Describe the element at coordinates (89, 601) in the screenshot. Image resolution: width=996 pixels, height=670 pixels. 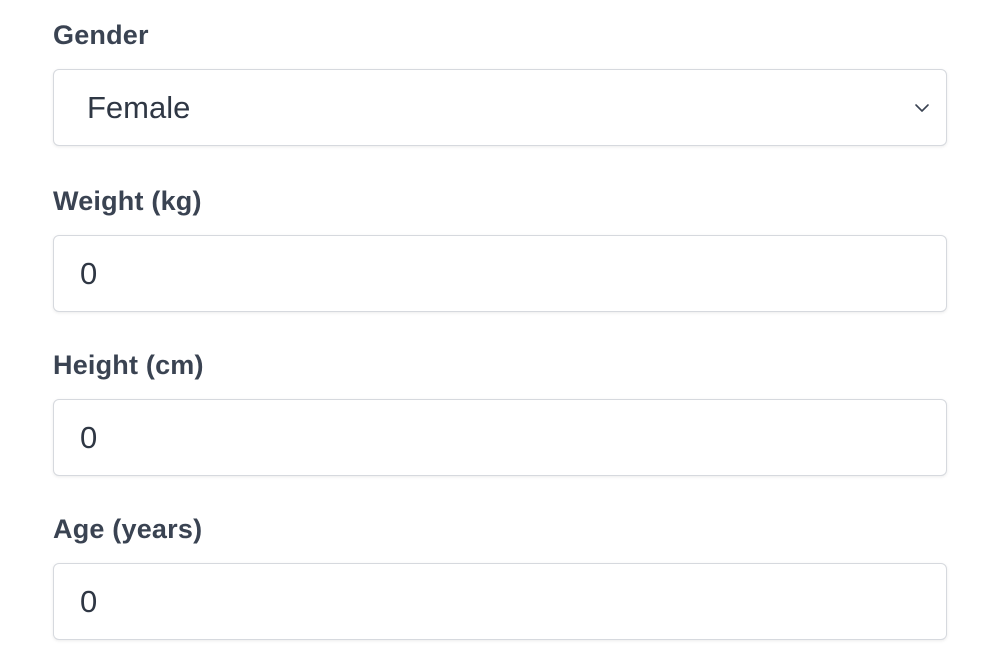
I see `age-input-value: 0` at that location.